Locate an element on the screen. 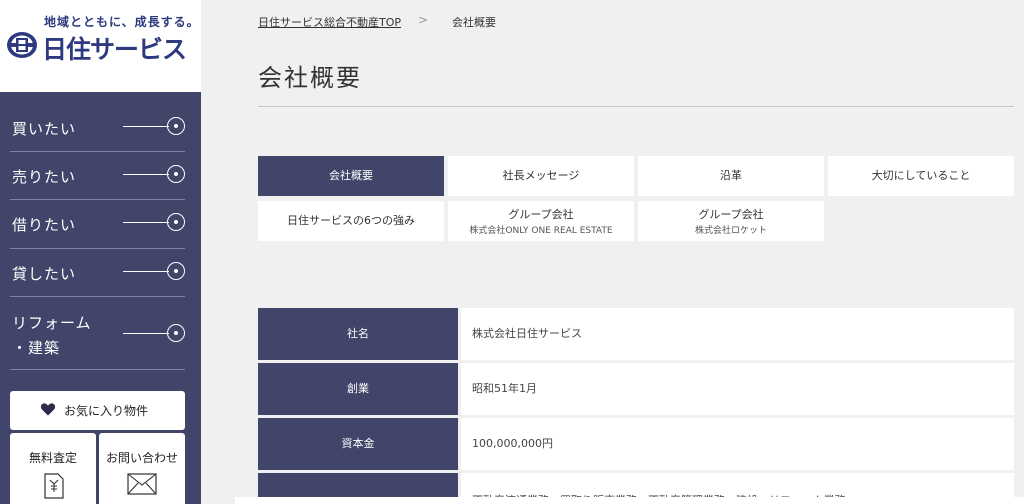 The image size is (1024, 504). contact-button: お問い合わせ is located at coordinates (142, 468).